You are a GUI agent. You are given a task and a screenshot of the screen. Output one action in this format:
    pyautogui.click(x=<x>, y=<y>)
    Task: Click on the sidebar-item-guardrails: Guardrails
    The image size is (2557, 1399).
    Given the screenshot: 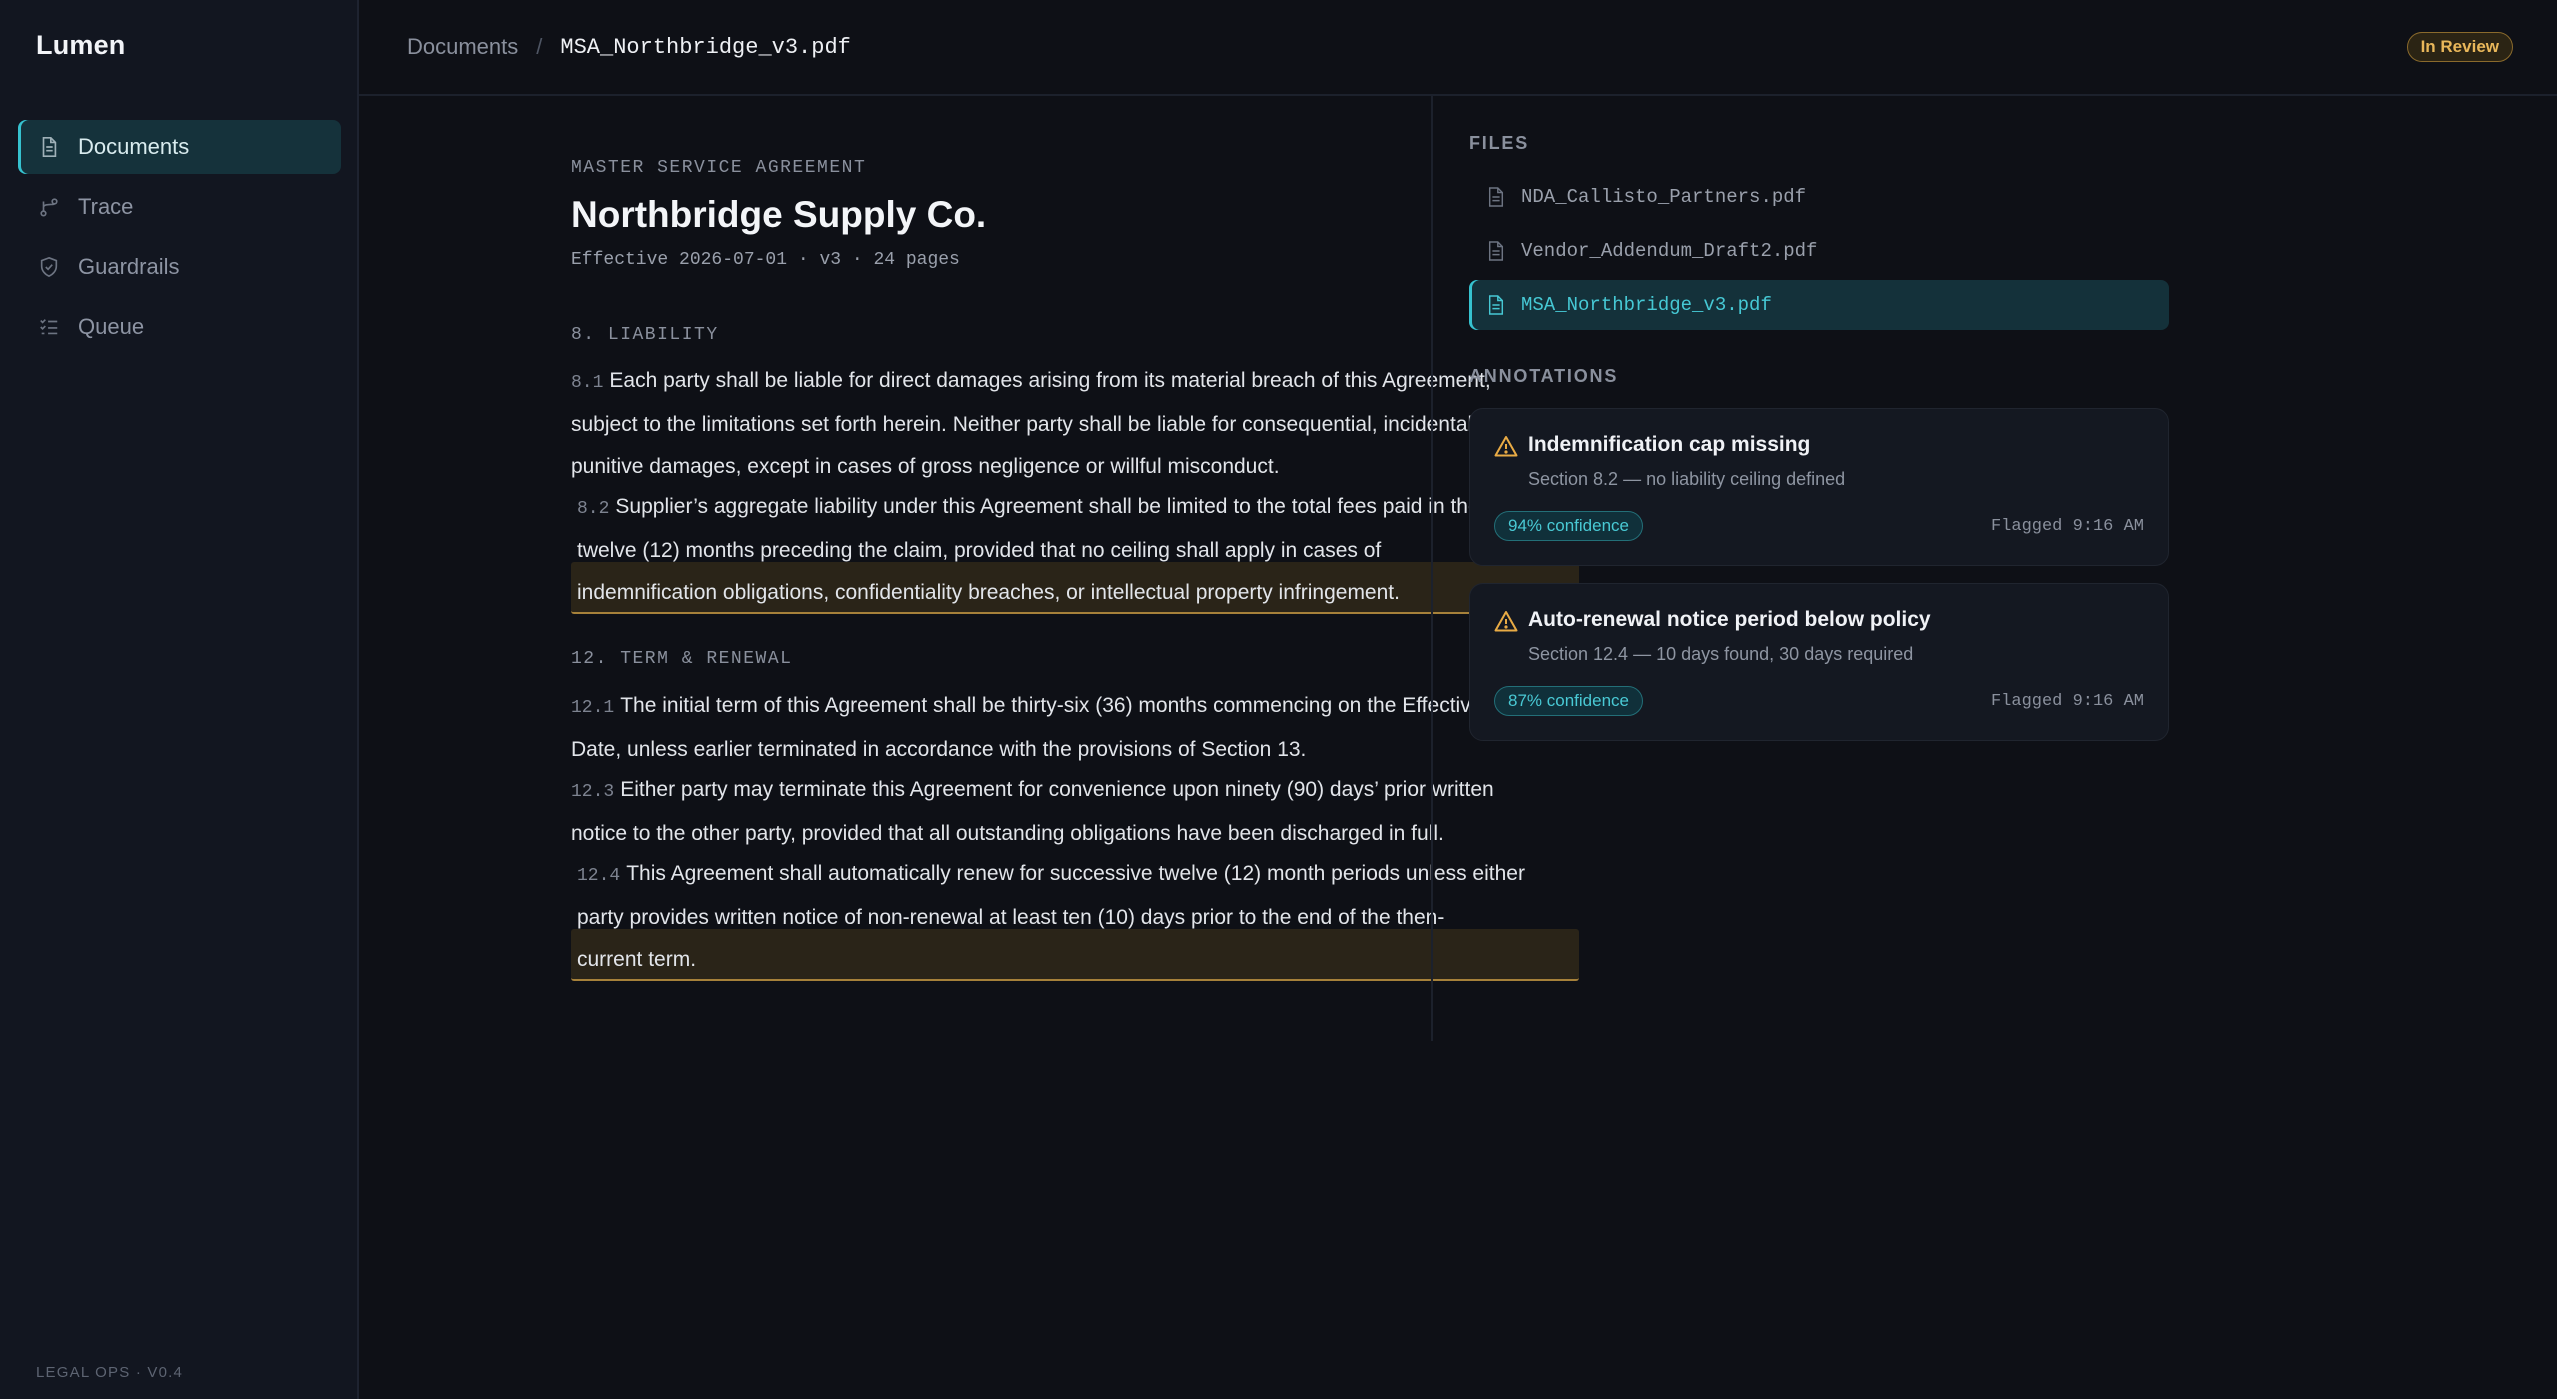 What is the action you would take?
    pyautogui.click(x=179, y=267)
    